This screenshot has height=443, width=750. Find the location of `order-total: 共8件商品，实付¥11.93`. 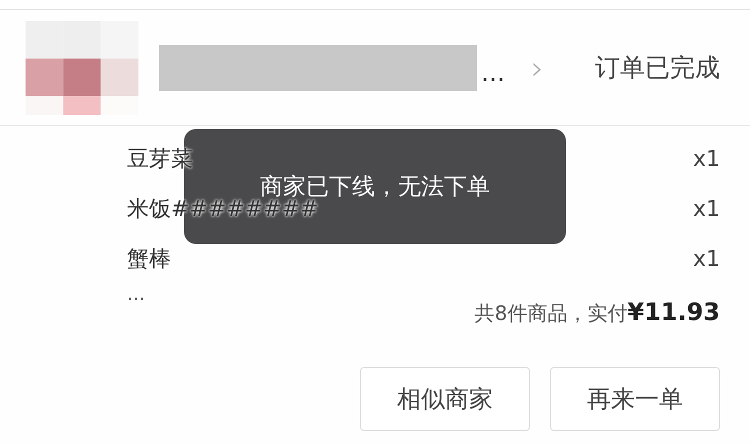

order-total: 共8件商品，实付¥11.93 is located at coordinates (597, 313).